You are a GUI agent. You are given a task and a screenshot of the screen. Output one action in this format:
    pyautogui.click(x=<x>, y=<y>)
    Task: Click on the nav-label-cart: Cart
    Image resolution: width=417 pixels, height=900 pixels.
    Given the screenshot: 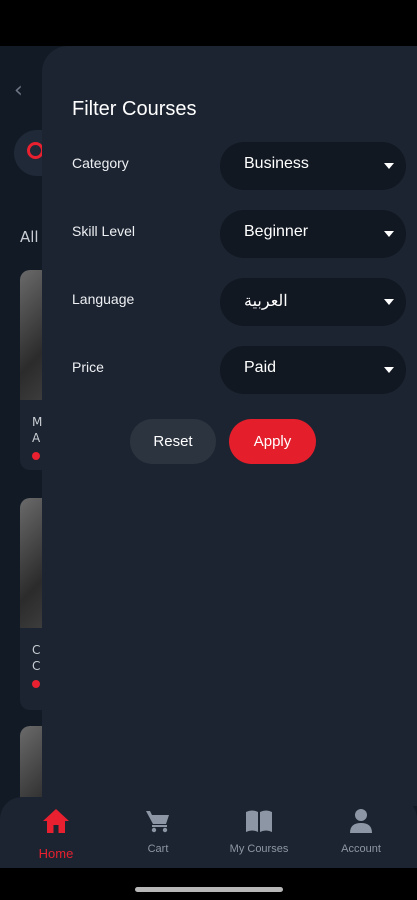 What is the action you would take?
    pyautogui.click(x=158, y=849)
    